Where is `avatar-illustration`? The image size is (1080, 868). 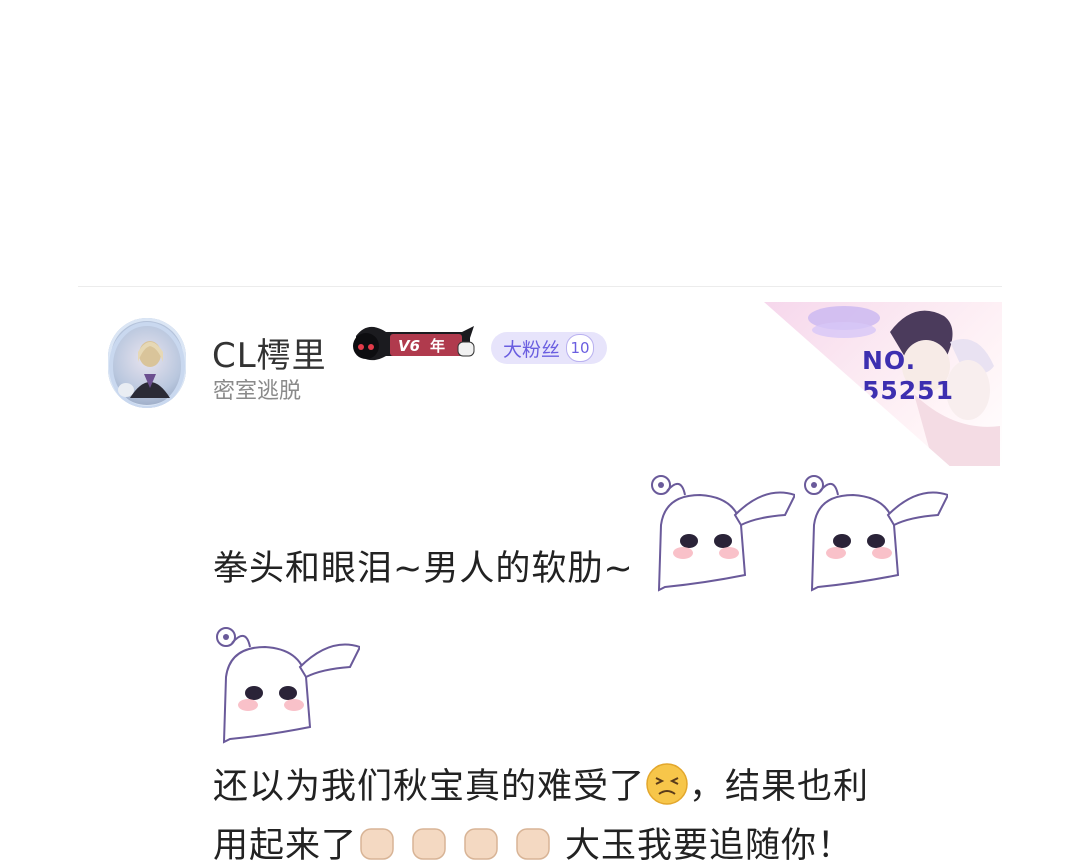
avatar-illustration is located at coordinates (147, 365).